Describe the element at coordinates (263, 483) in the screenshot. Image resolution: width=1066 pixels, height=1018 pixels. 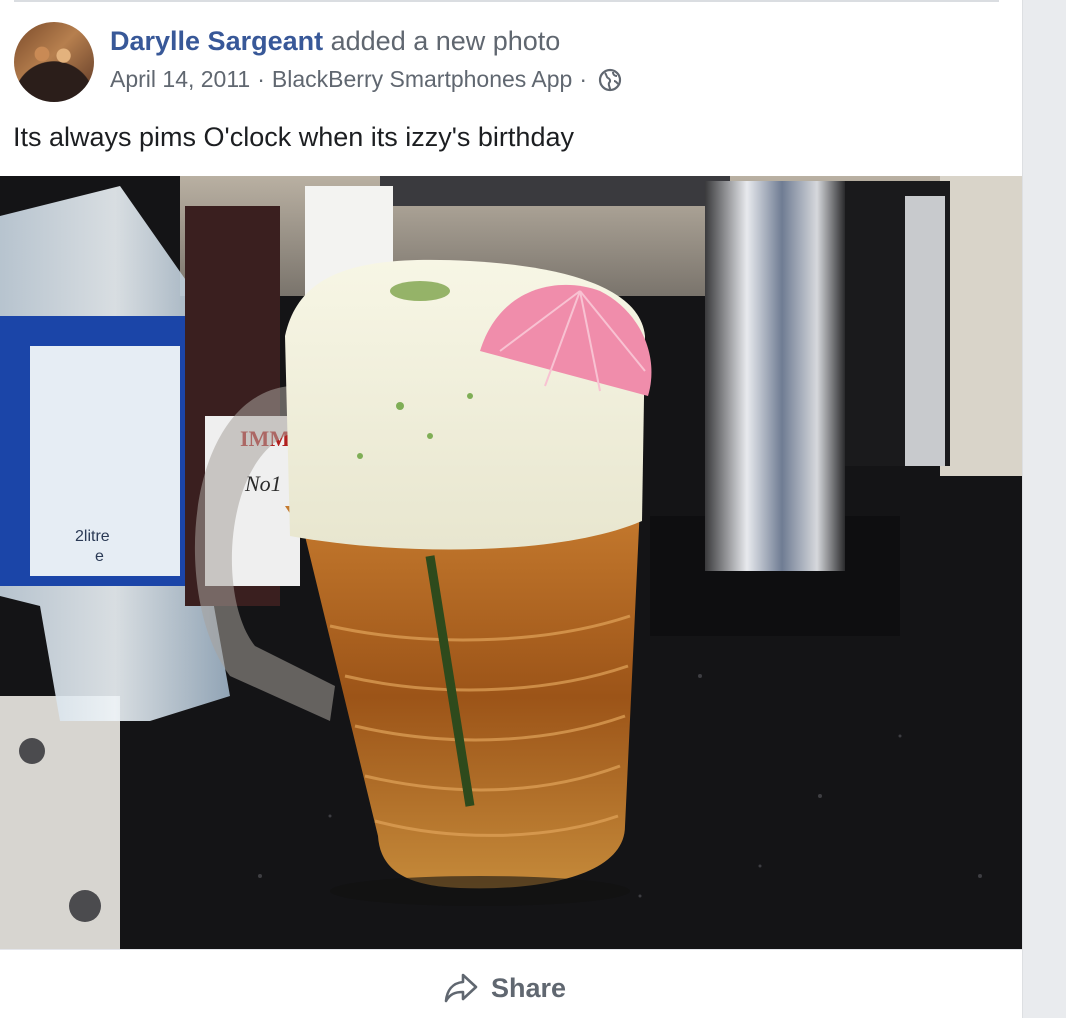
I see `pimms-label-number: No1` at that location.